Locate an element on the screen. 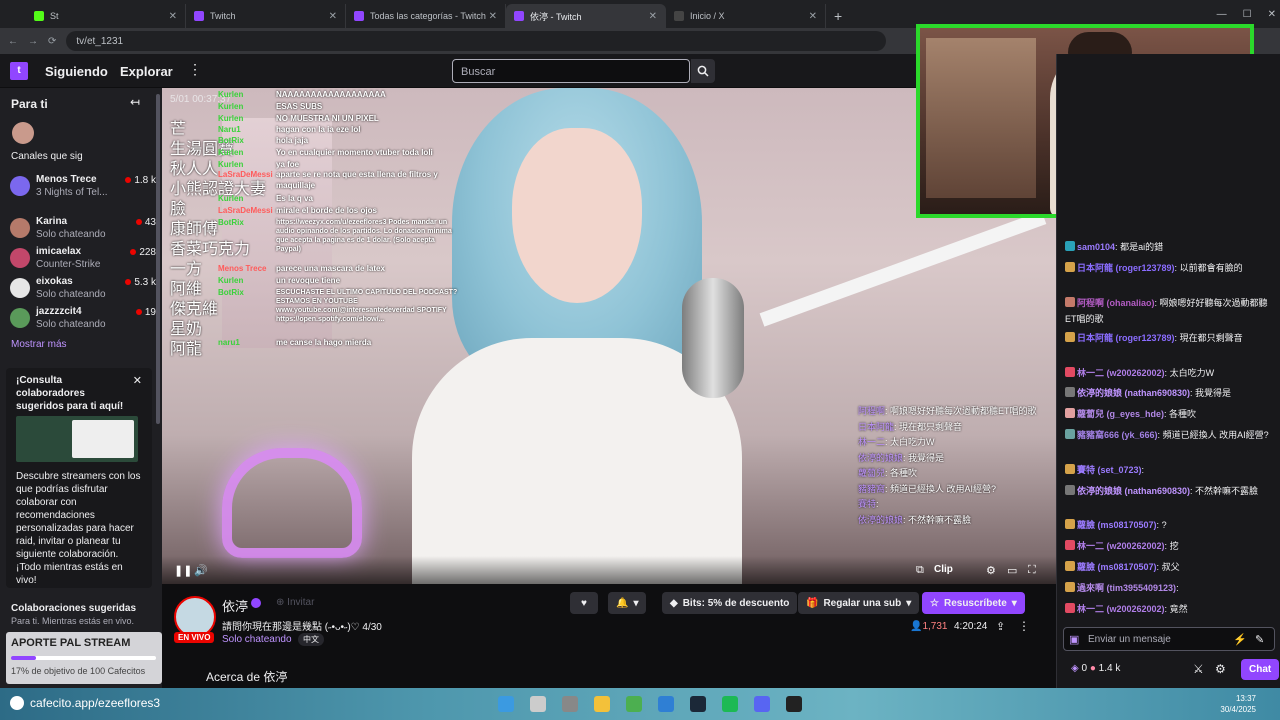  system-clock: 13:37 30/4/2025 is located at coordinates (1238, 704).